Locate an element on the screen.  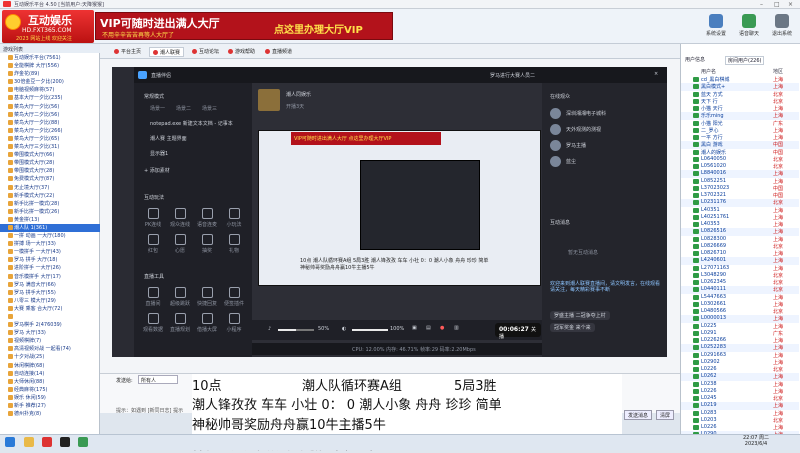
live-close-icon: × is located at coordinates (656, 74).